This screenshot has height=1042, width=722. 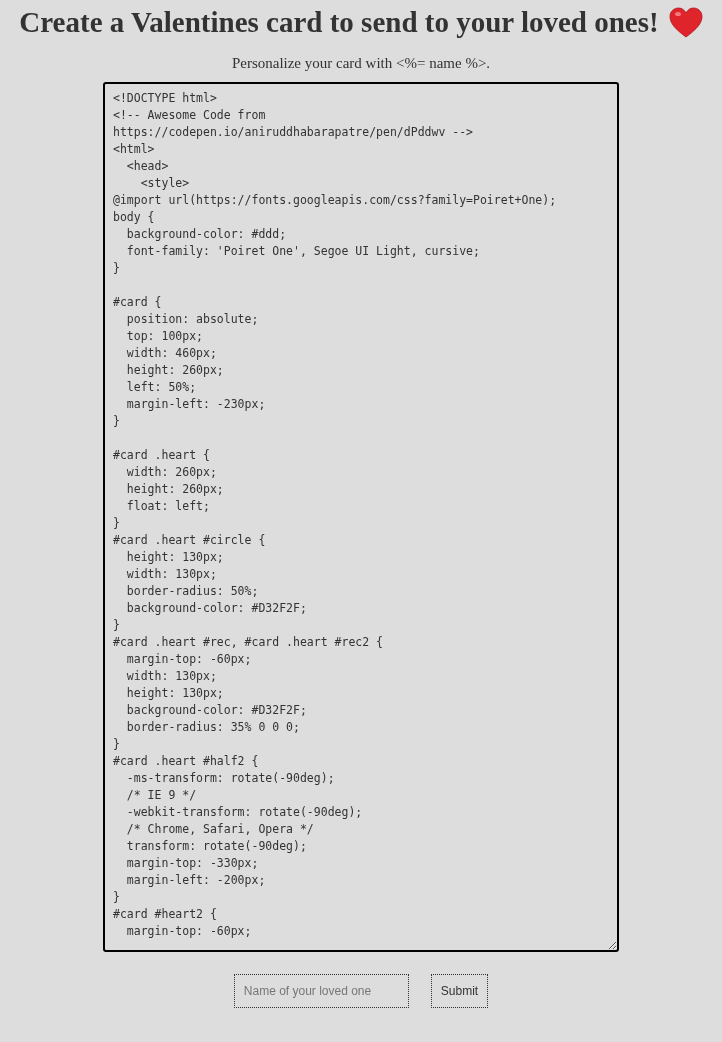 What do you see at coordinates (321, 991) in the screenshot?
I see `name-field: Name of your loved one` at bounding box center [321, 991].